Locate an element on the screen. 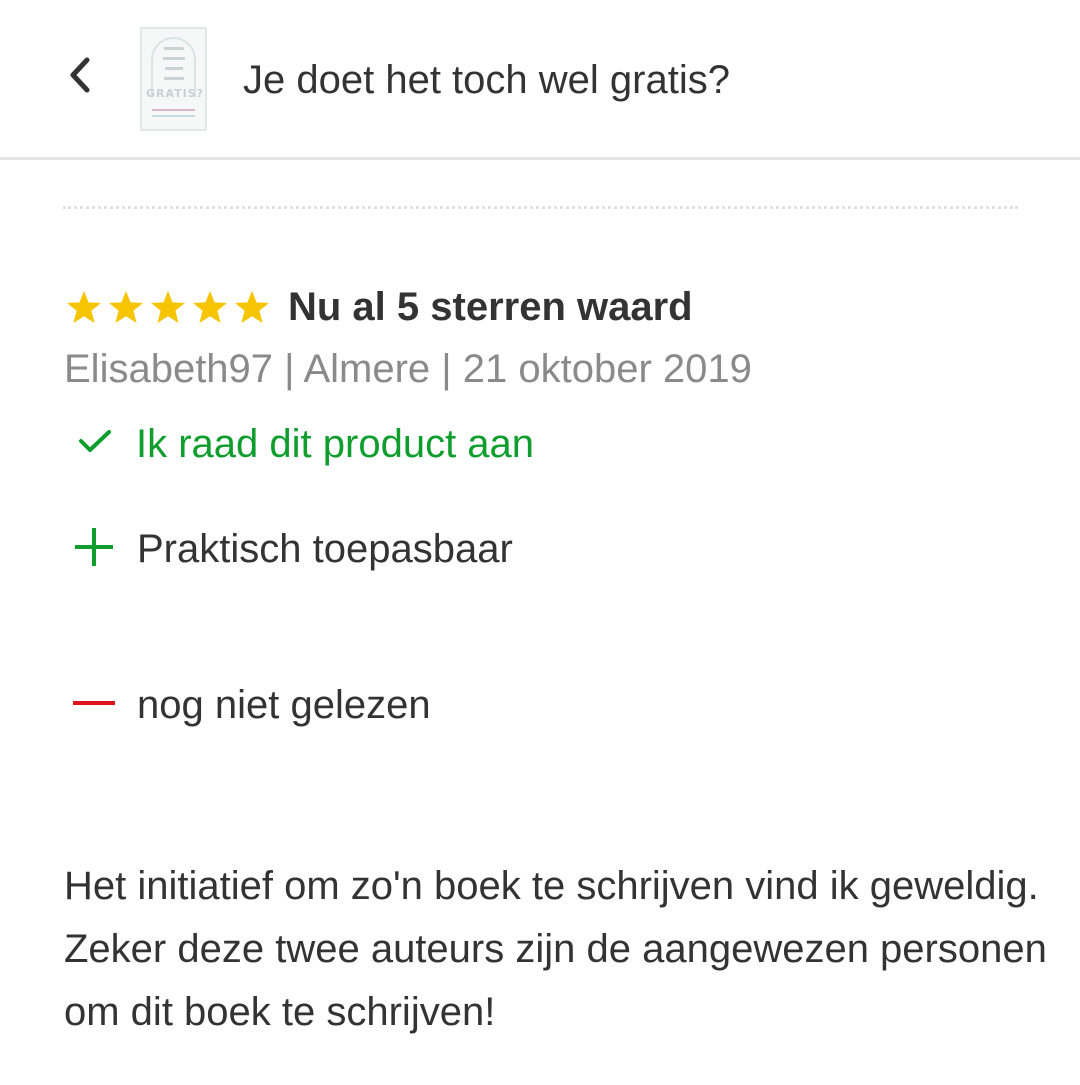 This screenshot has width=1080, height=1085. back-button is located at coordinates (80, 77).